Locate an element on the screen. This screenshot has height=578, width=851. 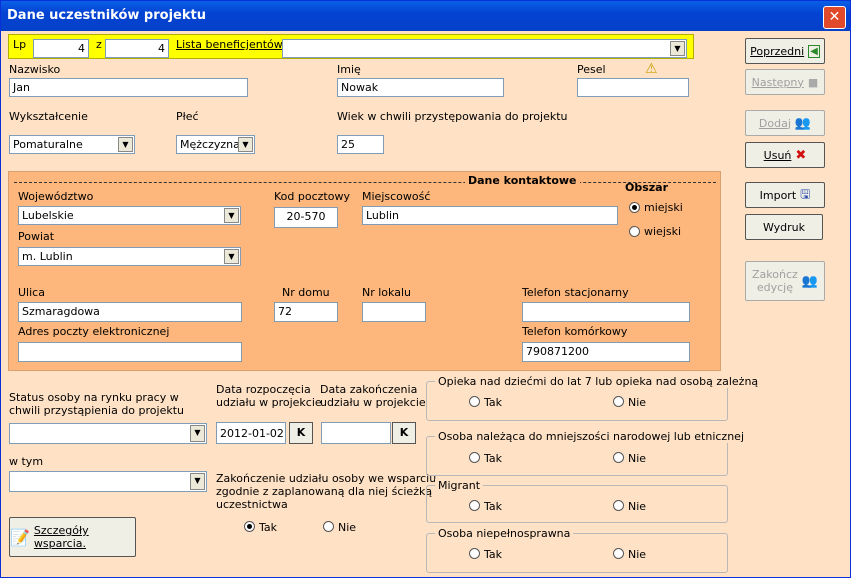
miejscowosc-label: Miejscowość is located at coordinates (396, 196).